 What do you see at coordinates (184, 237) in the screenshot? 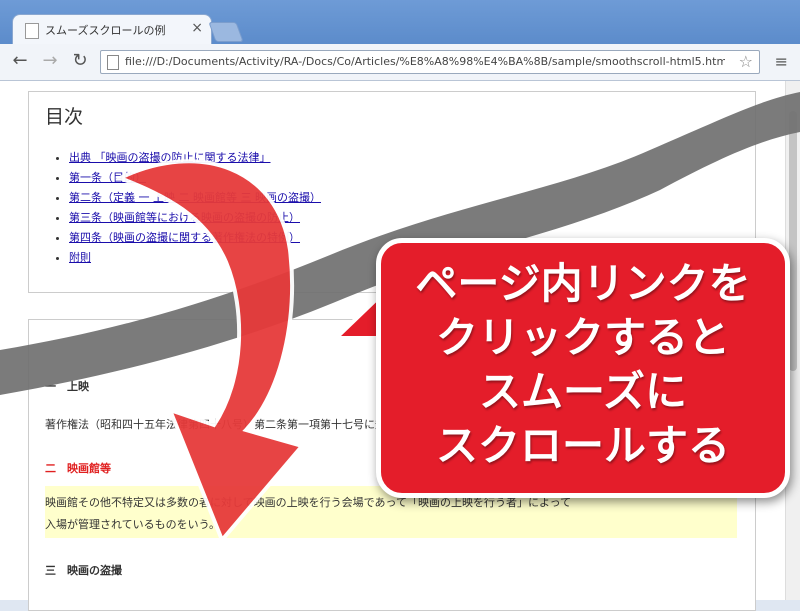
I see `toc-link: 第四条（映画の盗撮に関する著作権法の特例）` at bounding box center [184, 237].